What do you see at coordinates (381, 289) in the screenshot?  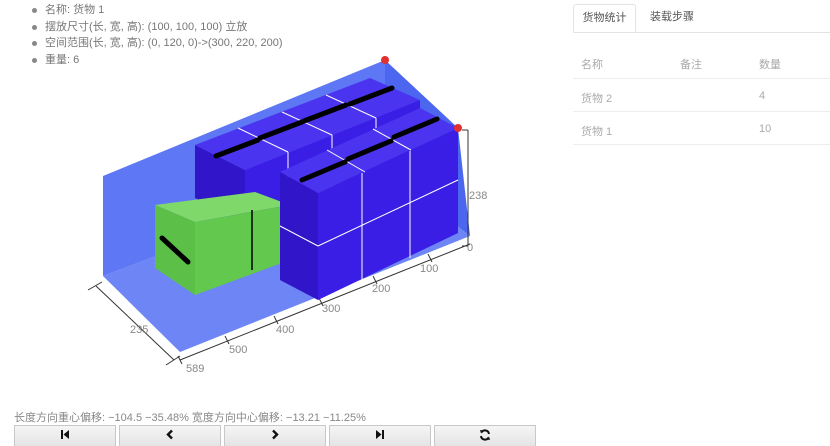 I see `length-label-200: 200` at bounding box center [381, 289].